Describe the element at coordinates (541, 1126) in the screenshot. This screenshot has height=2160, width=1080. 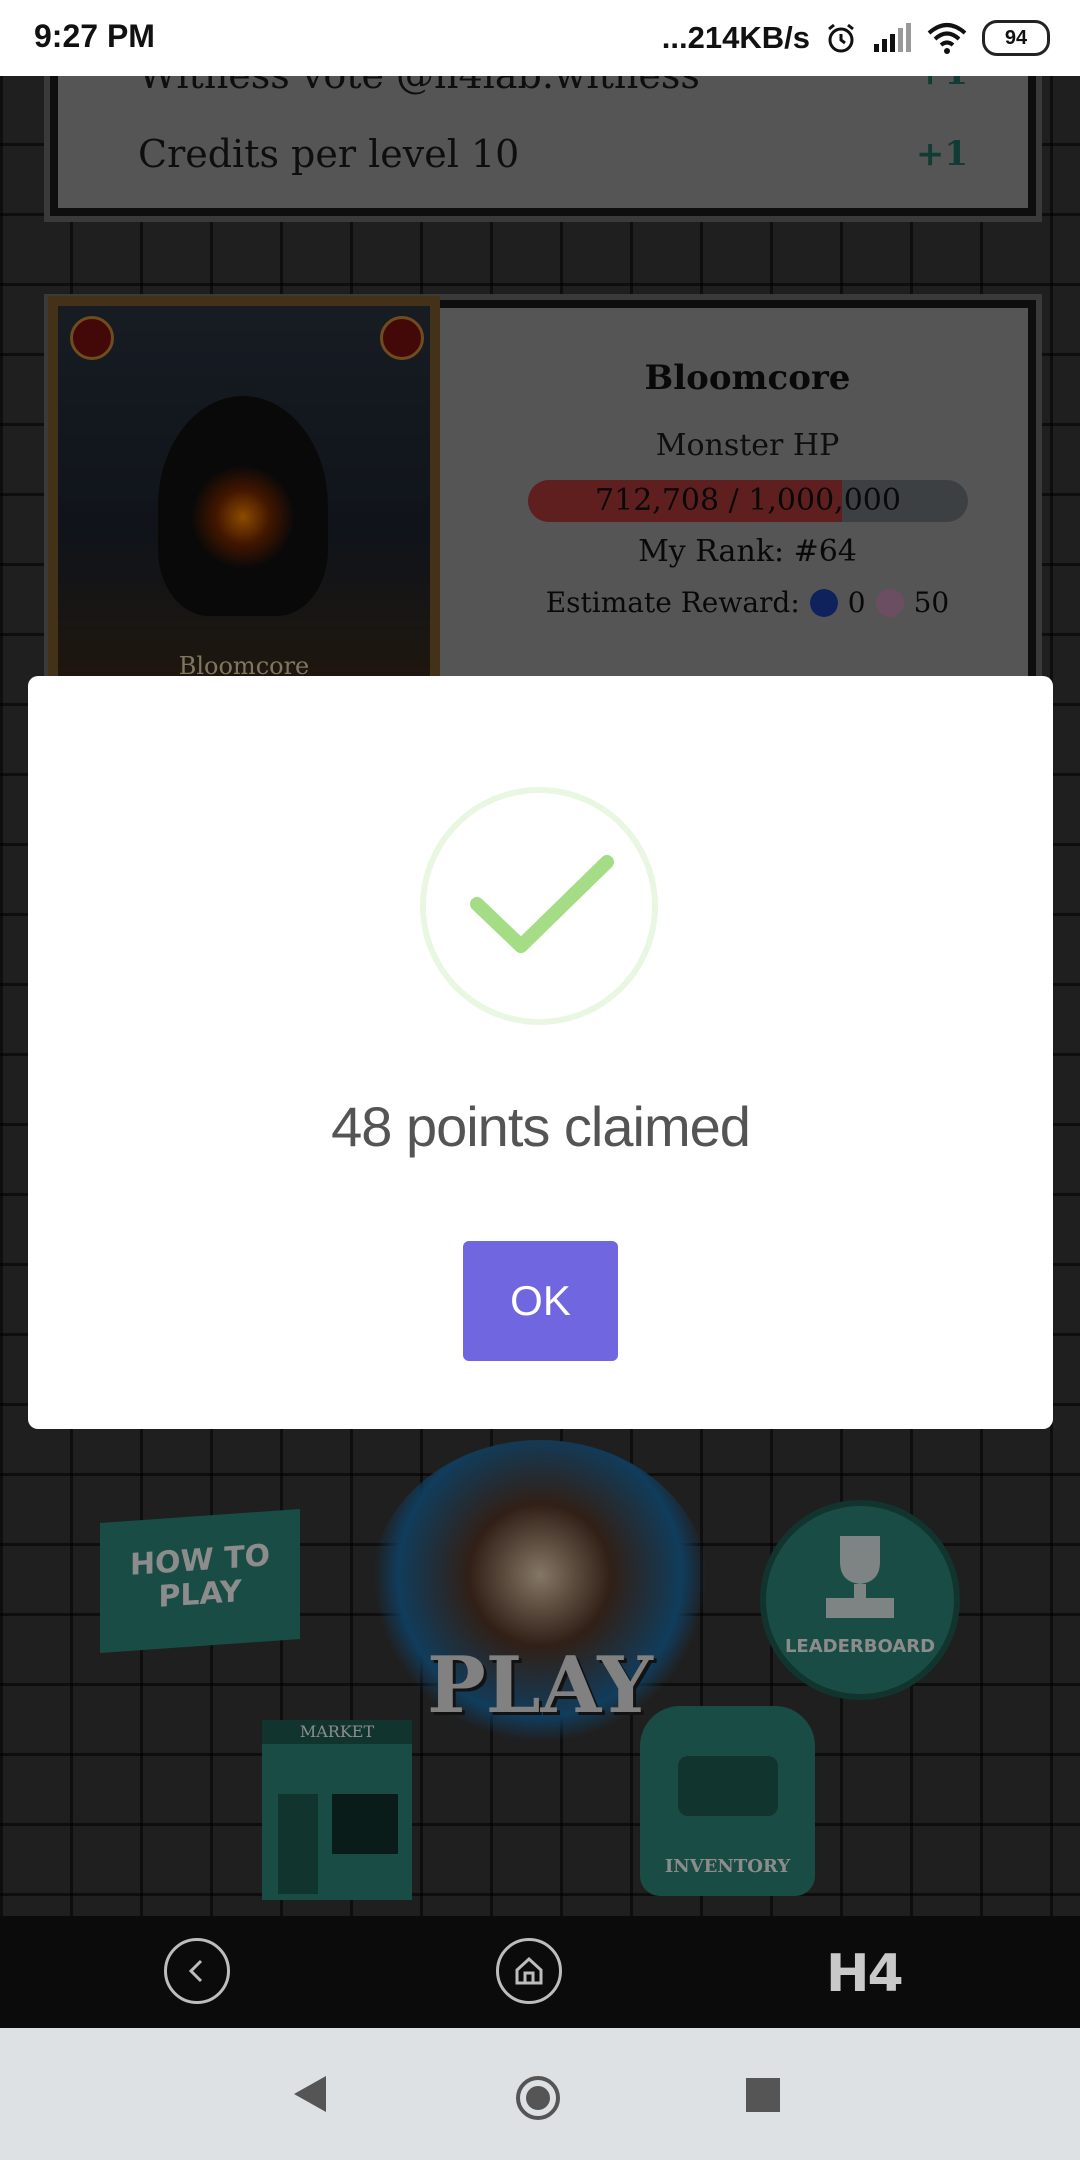
I see `dialog-title: 48 points claimed` at that location.